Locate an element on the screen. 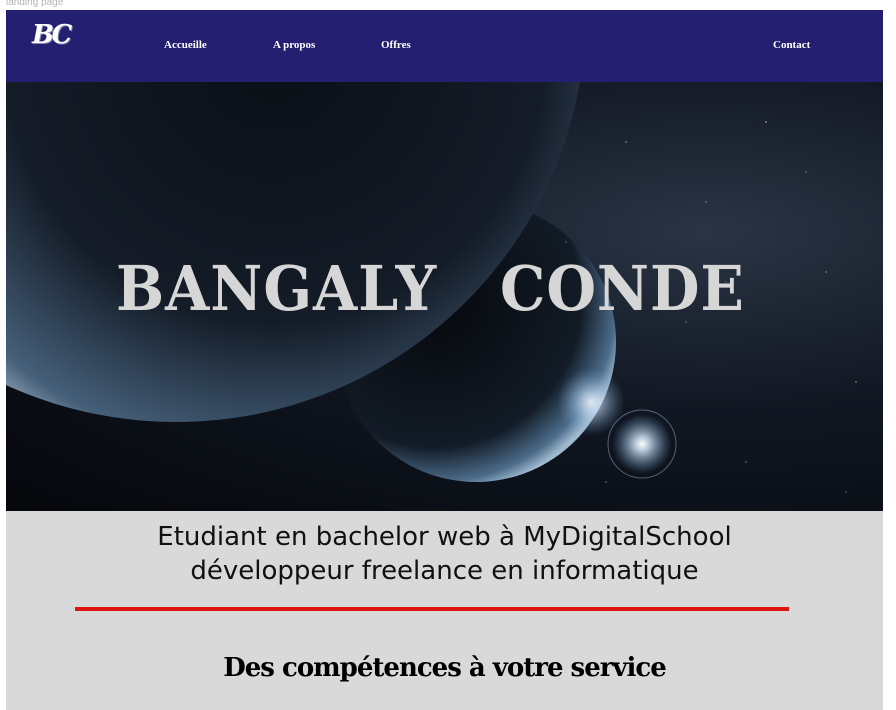 This screenshot has width=896, height=710. nav-item-accueille: Accueille is located at coordinates (185, 45).